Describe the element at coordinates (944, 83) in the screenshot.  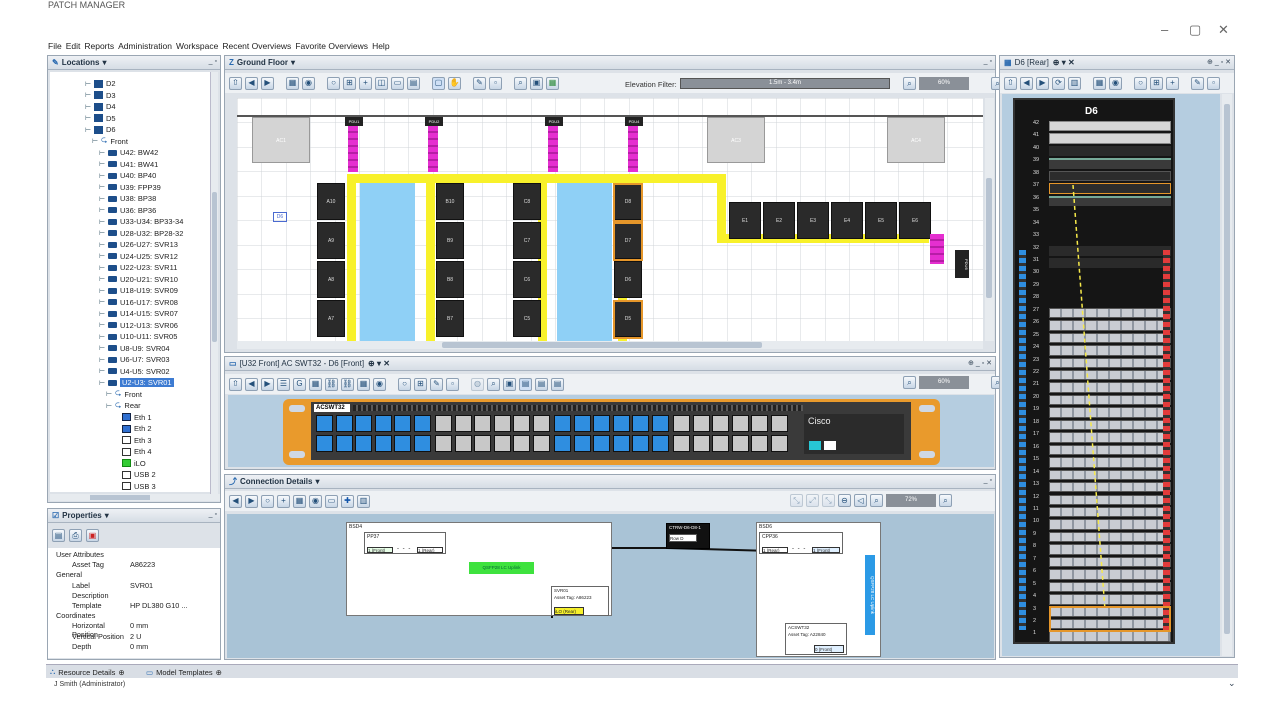
I see `floor-zoom-slider: 60%` at that location.